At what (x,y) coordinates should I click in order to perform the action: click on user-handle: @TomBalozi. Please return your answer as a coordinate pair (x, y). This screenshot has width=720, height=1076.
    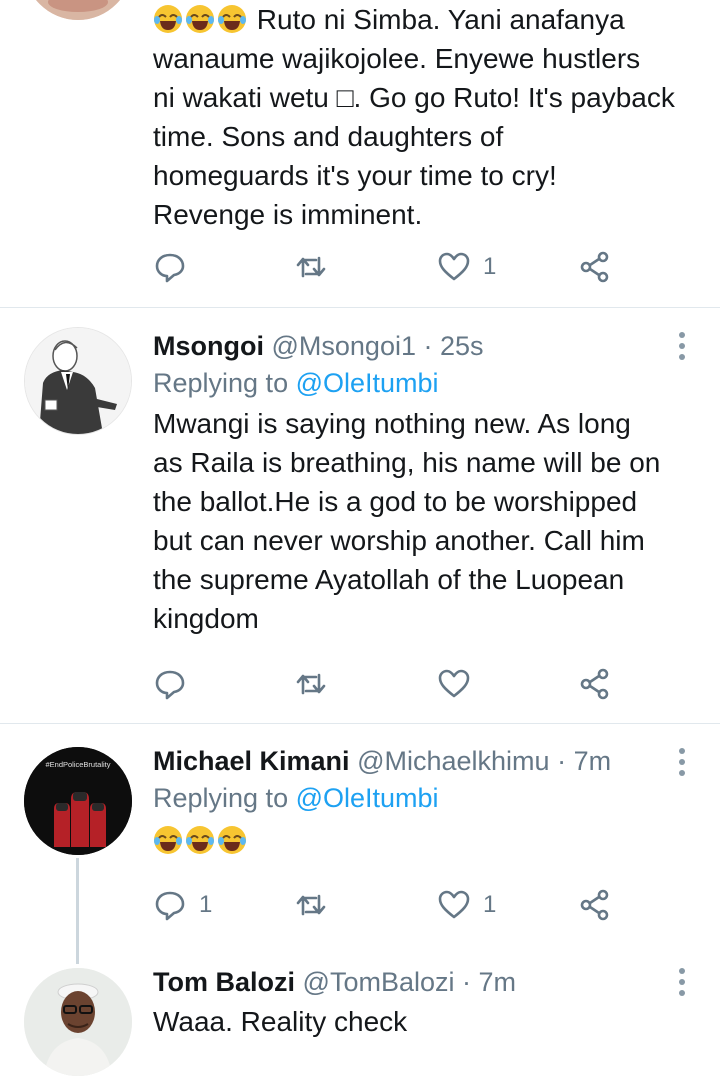
    Looking at the image, I should click on (379, 982).